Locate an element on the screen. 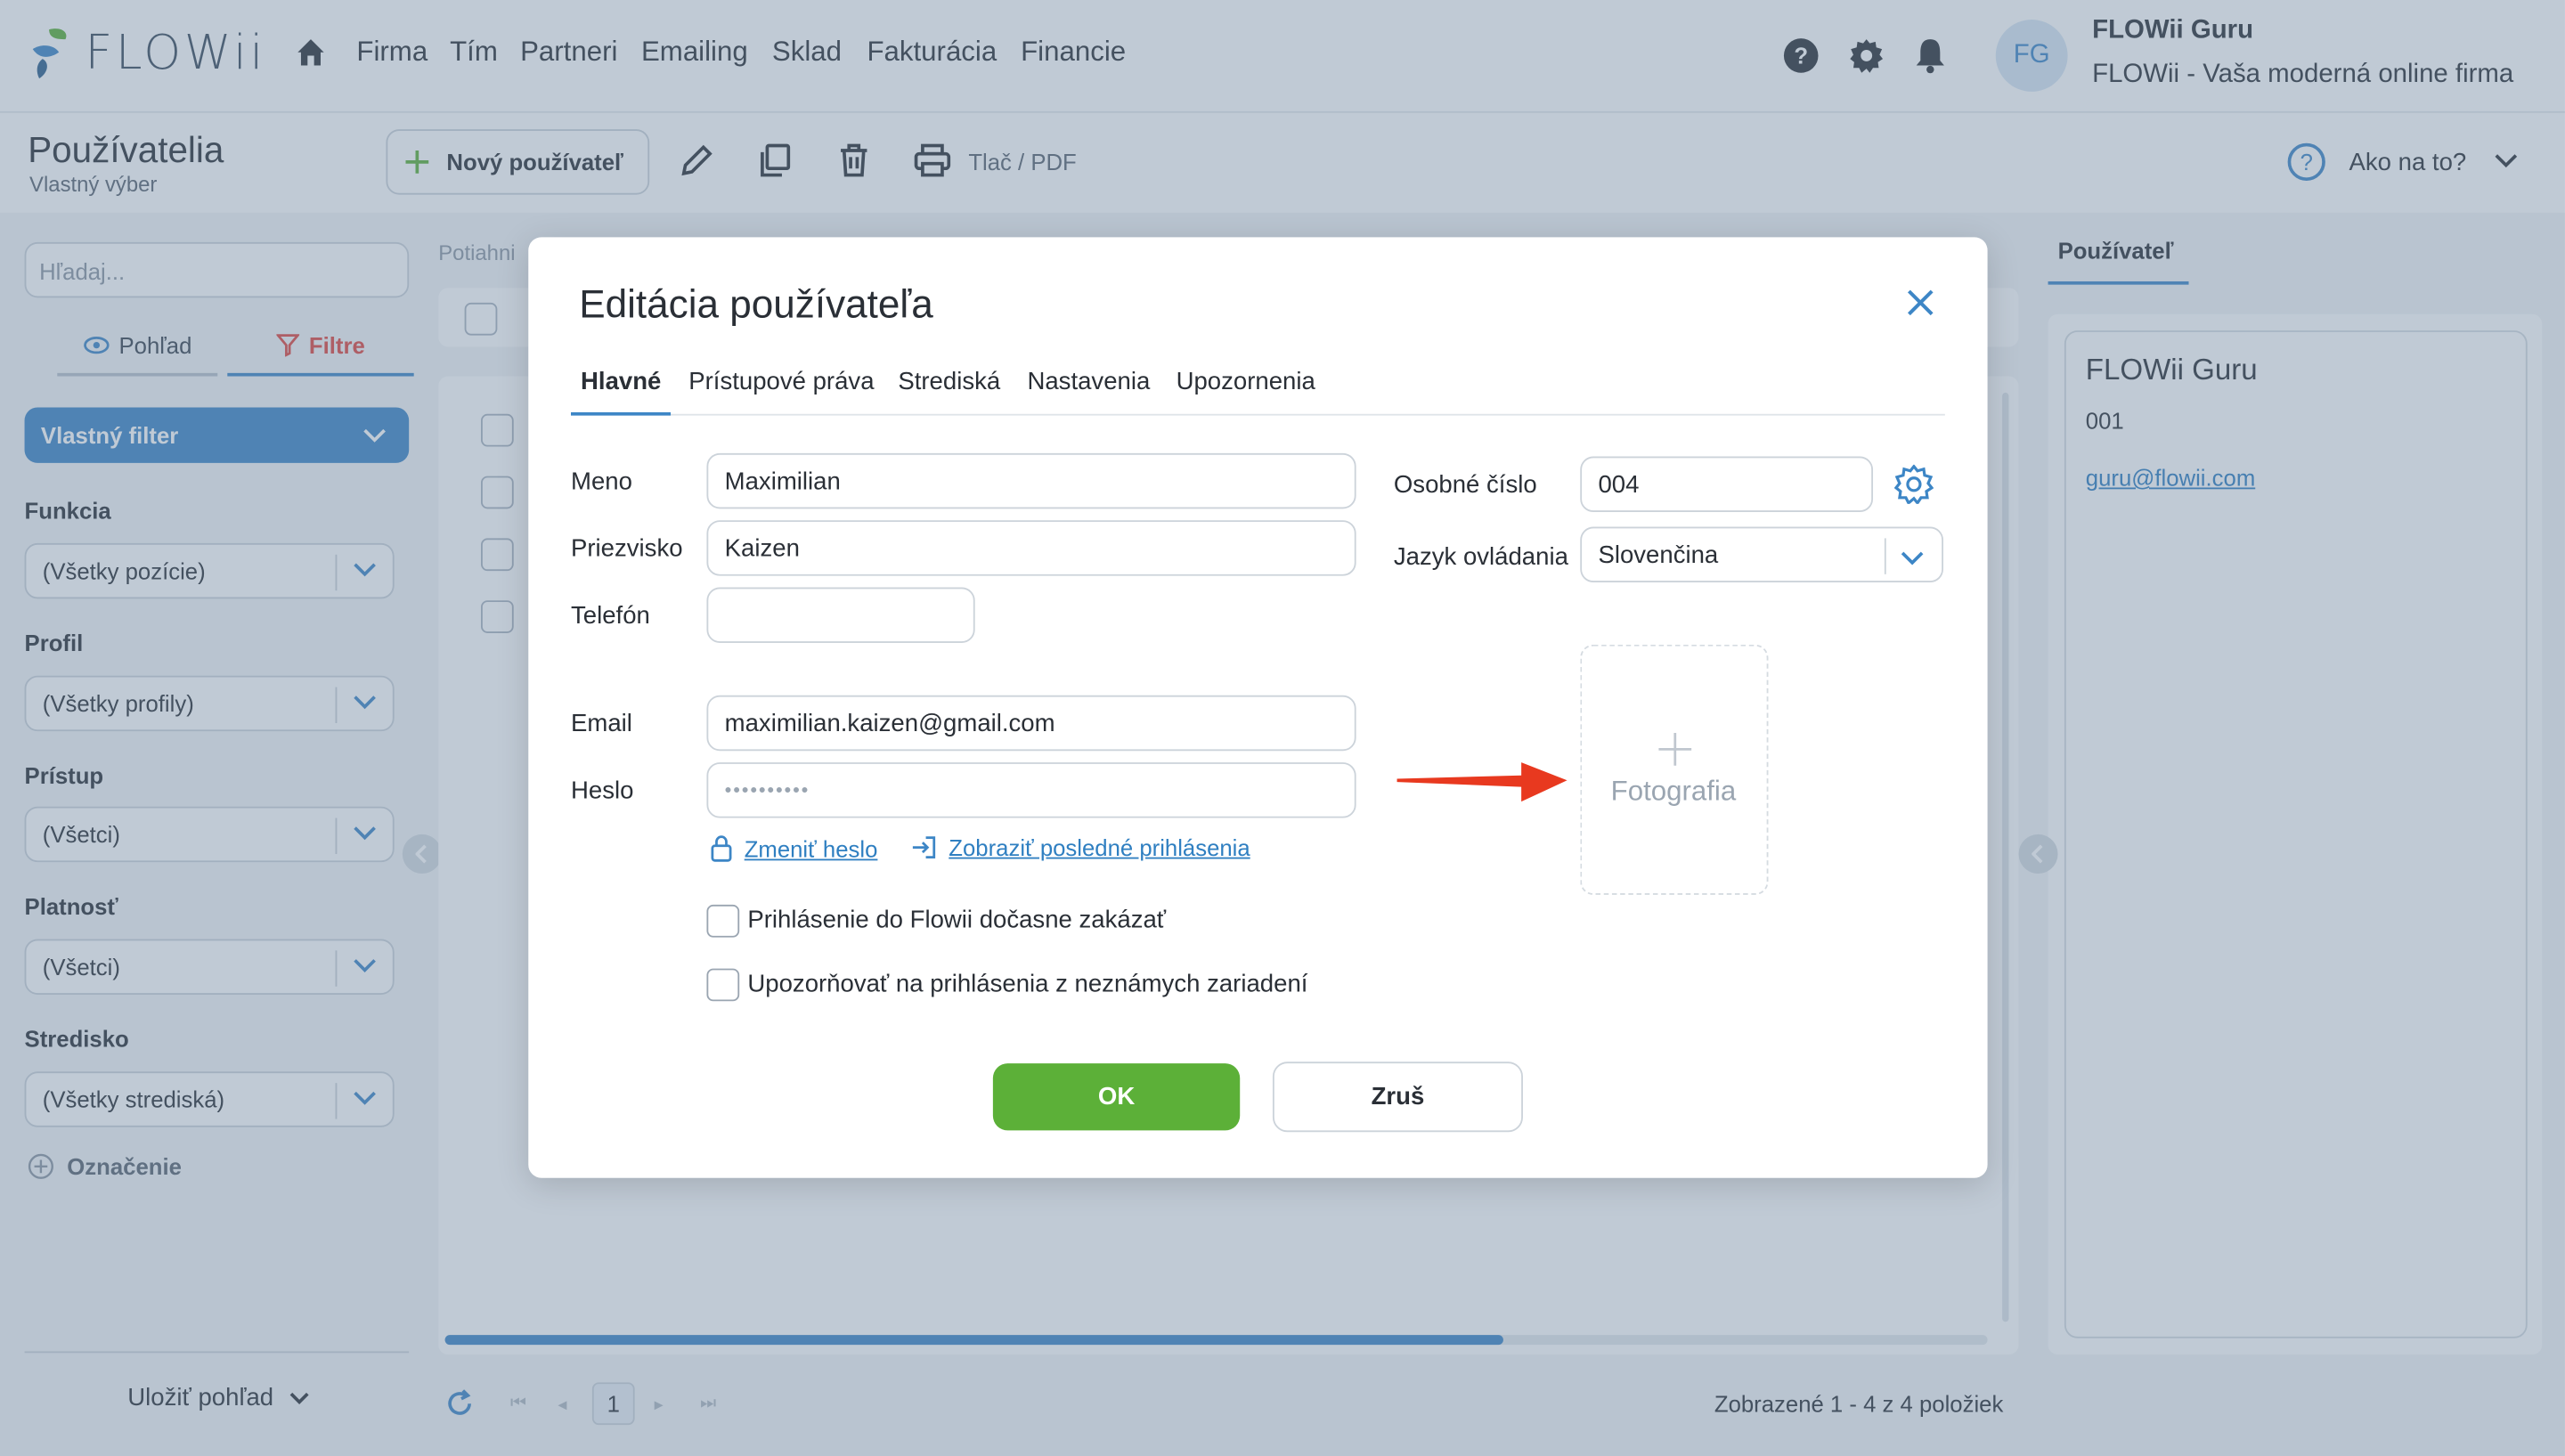  photo-label: Fotografia is located at coordinates (1673, 791).